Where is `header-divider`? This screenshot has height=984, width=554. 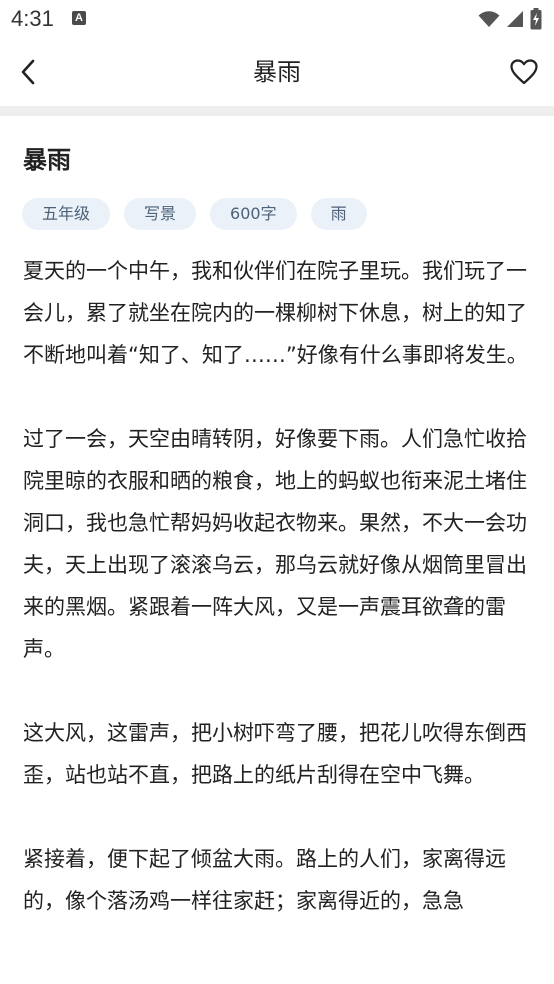 header-divider is located at coordinates (277, 111).